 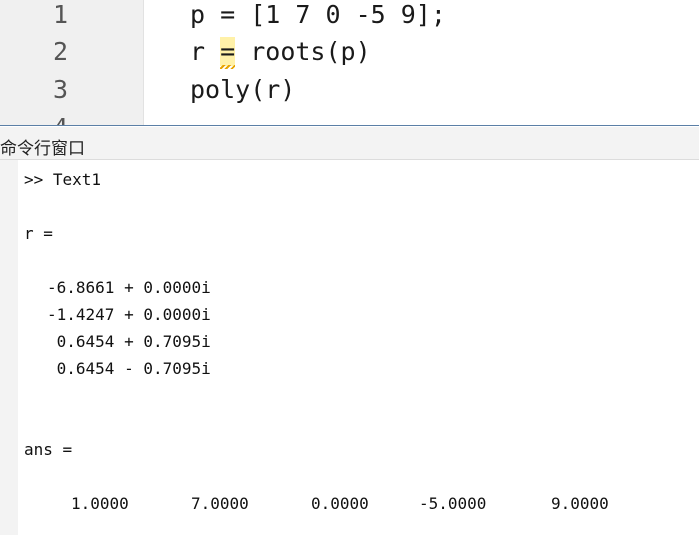 I want to click on warning-highlight-equals: =, so click(x=228, y=51).